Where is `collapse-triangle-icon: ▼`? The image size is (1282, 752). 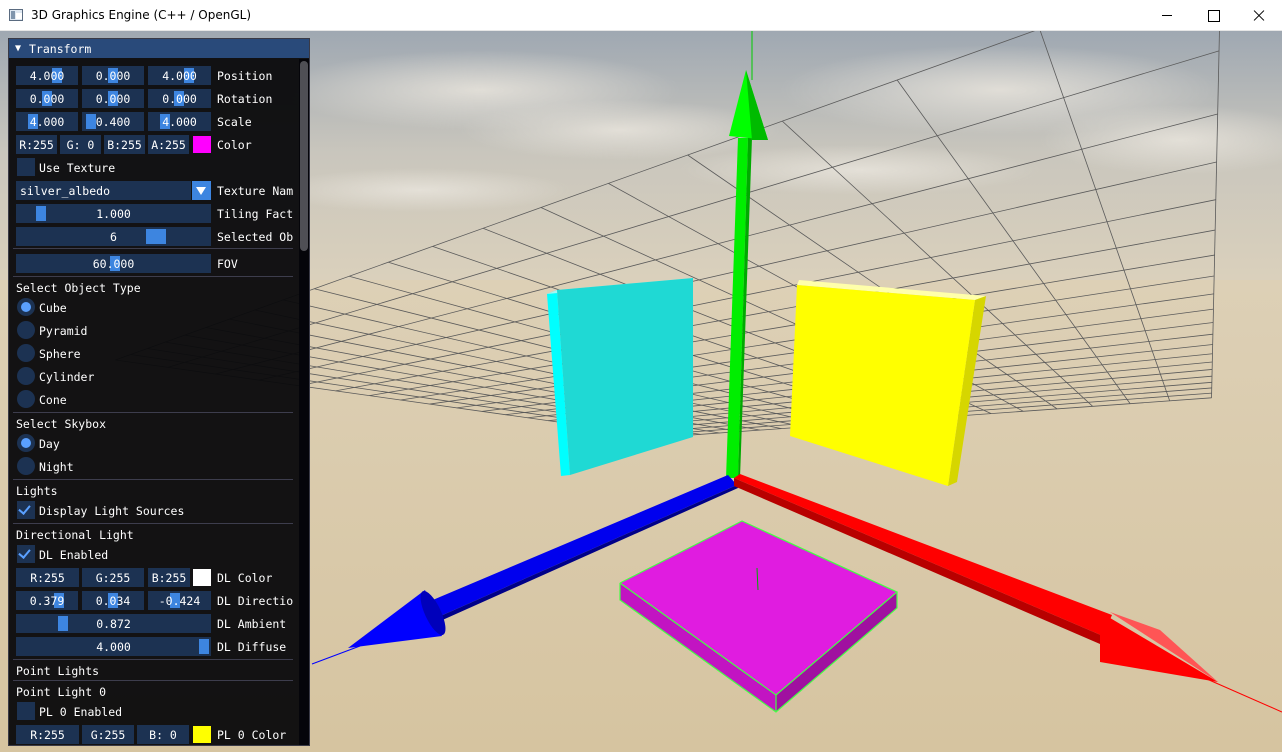
collapse-triangle-icon: ▼ is located at coordinates (18, 48).